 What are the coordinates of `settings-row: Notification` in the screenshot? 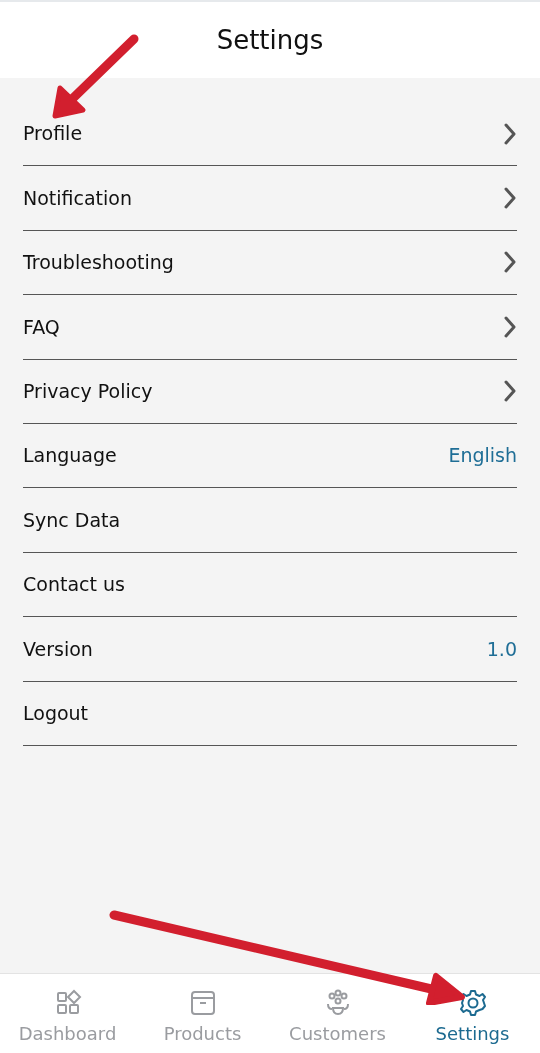 It's located at (270, 198).